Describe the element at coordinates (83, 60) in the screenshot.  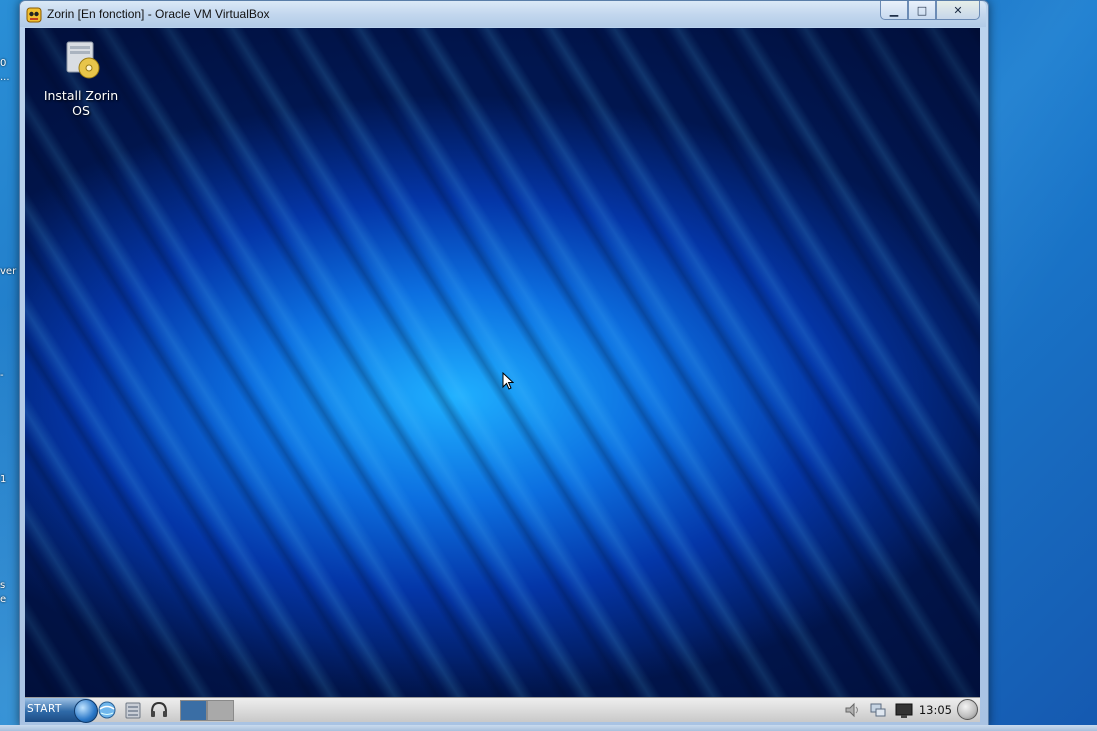
I see `installer-disc-icon` at that location.